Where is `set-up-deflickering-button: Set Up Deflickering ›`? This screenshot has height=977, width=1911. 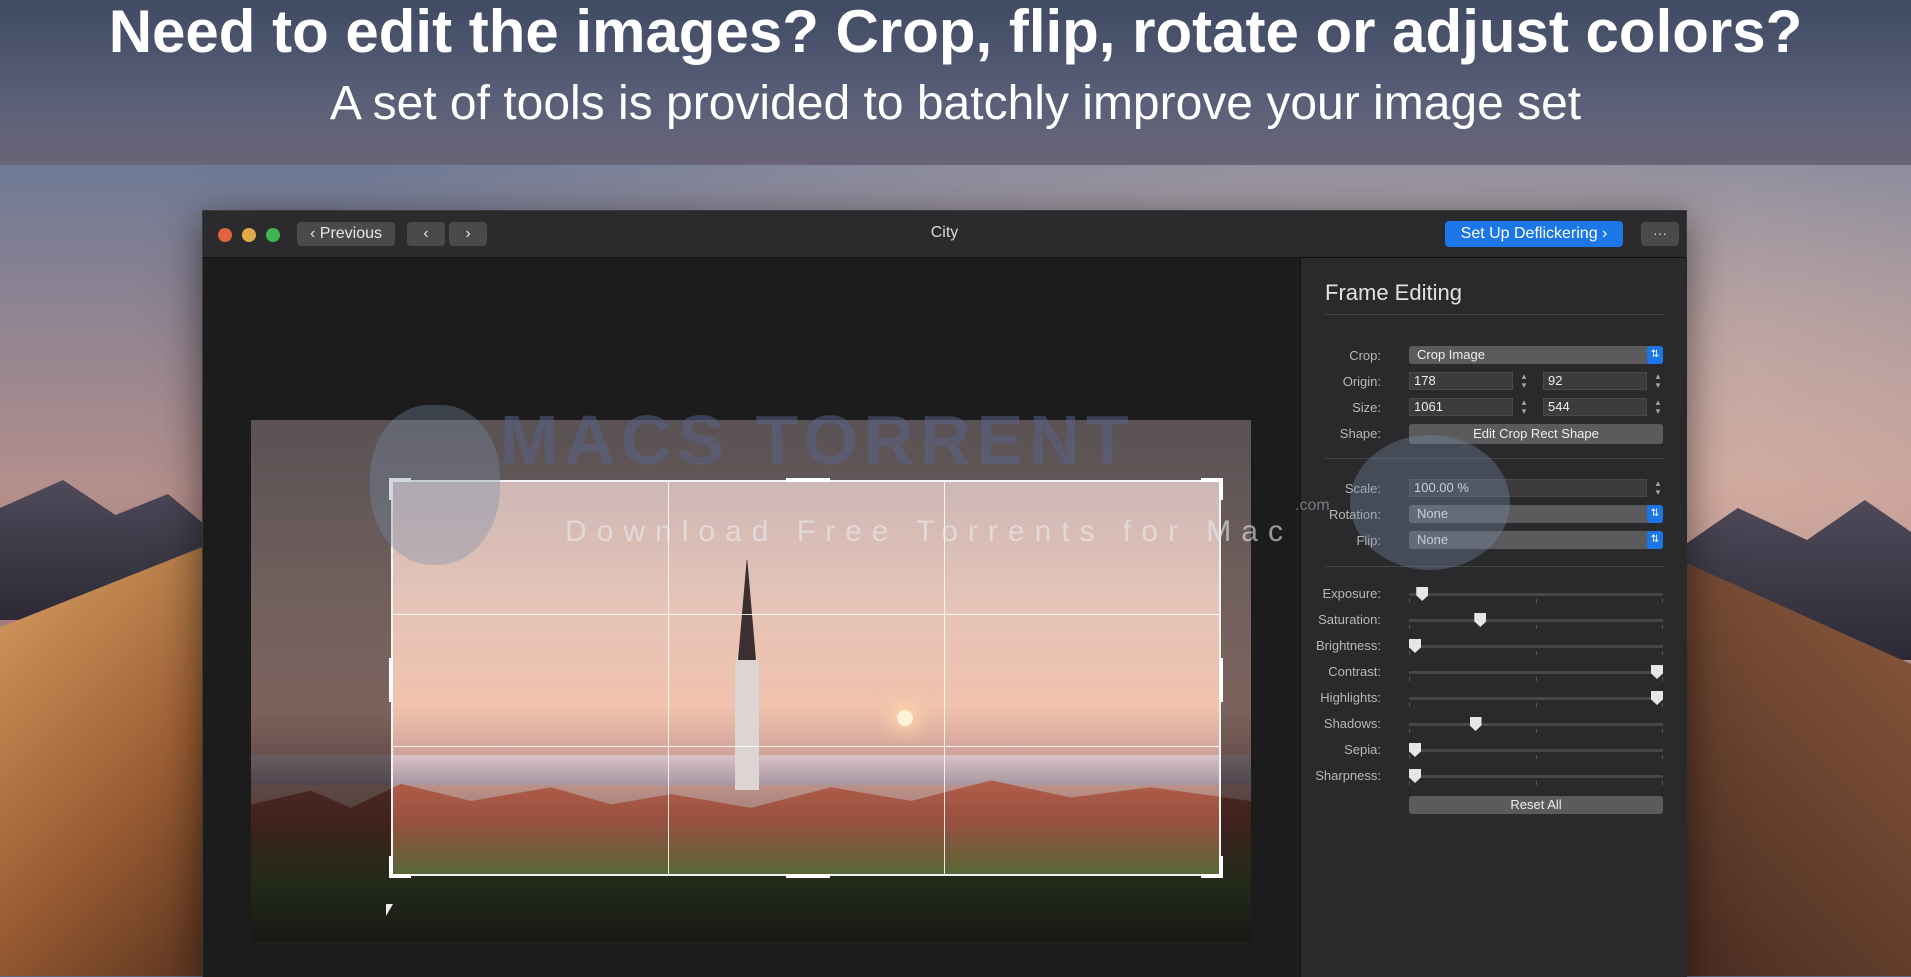
set-up-deflickering-button: Set Up Deflickering › is located at coordinates (1534, 234).